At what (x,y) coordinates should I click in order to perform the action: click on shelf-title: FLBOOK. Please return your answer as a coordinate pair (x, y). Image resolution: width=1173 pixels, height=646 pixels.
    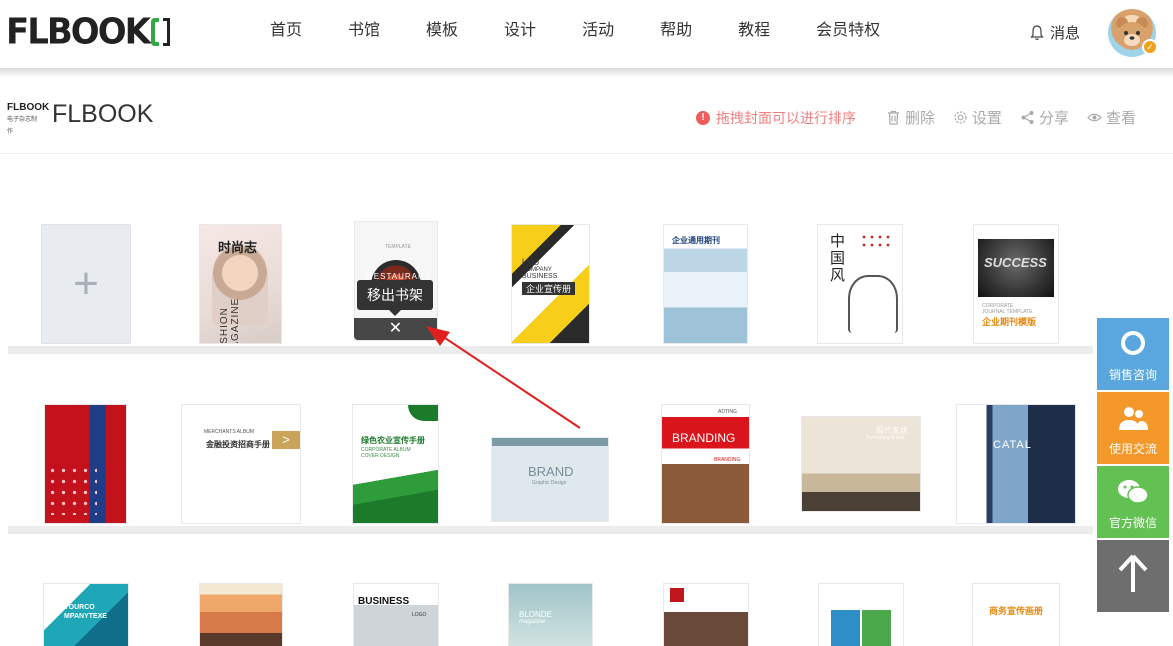
    Looking at the image, I should click on (103, 114).